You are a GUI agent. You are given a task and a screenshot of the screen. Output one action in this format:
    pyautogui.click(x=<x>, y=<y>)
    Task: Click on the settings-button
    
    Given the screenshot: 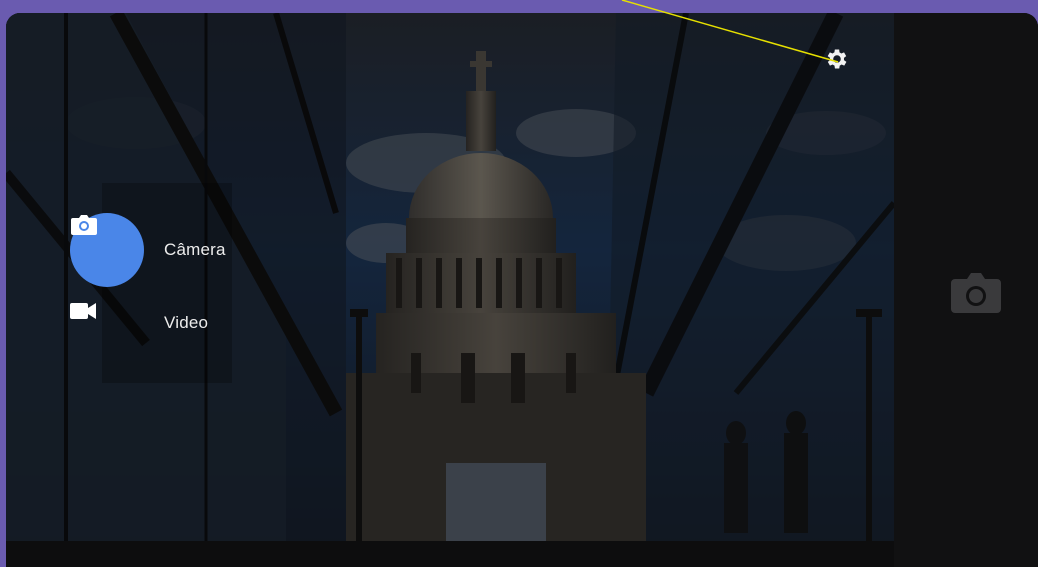 What is the action you would take?
    pyautogui.click(x=844, y=62)
    